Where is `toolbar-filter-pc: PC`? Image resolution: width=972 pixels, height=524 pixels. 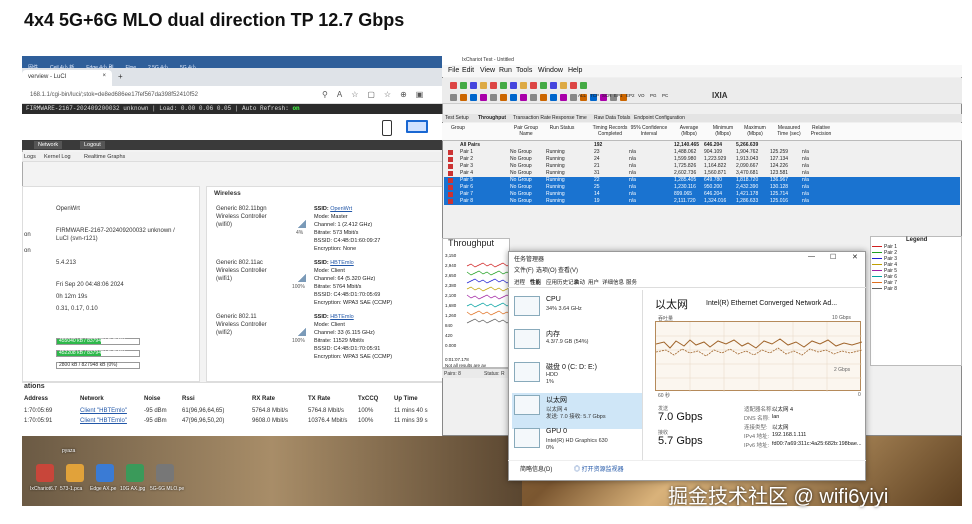 toolbar-filter-pc: PC is located at coordinates (665, 95).